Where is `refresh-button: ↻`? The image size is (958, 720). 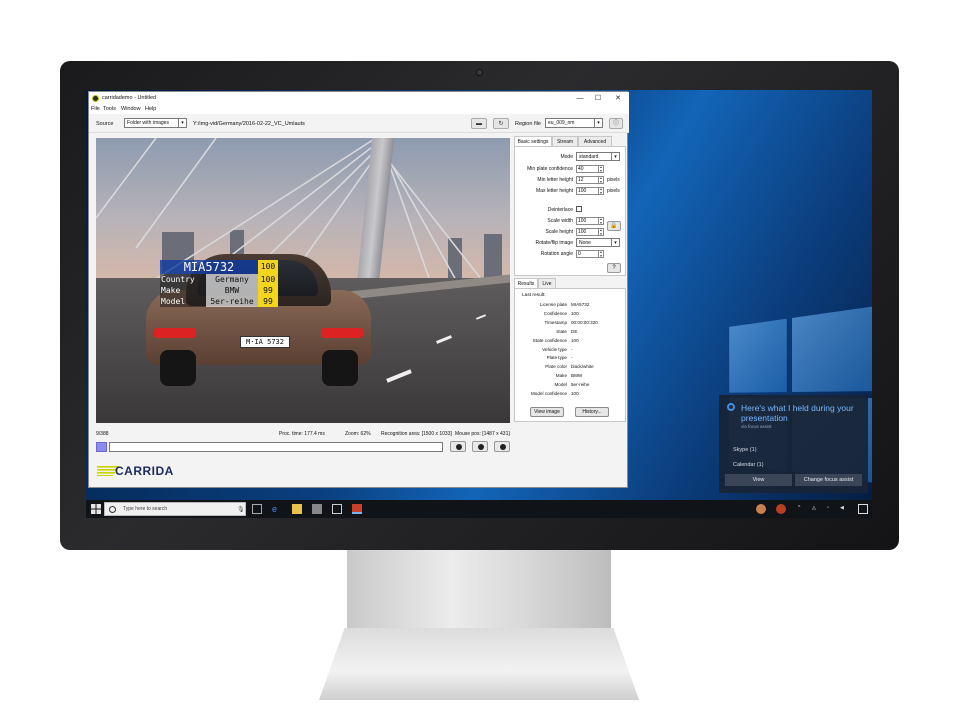
refresh-button: ↻ is located at coordinates (501, 123).